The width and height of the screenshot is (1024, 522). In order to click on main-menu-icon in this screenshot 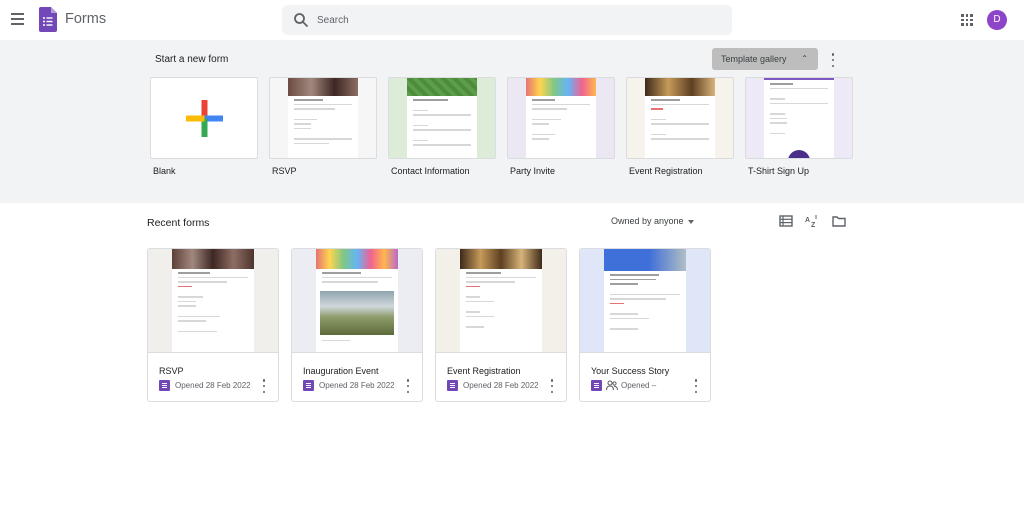, I will do `click(18, 20)`.